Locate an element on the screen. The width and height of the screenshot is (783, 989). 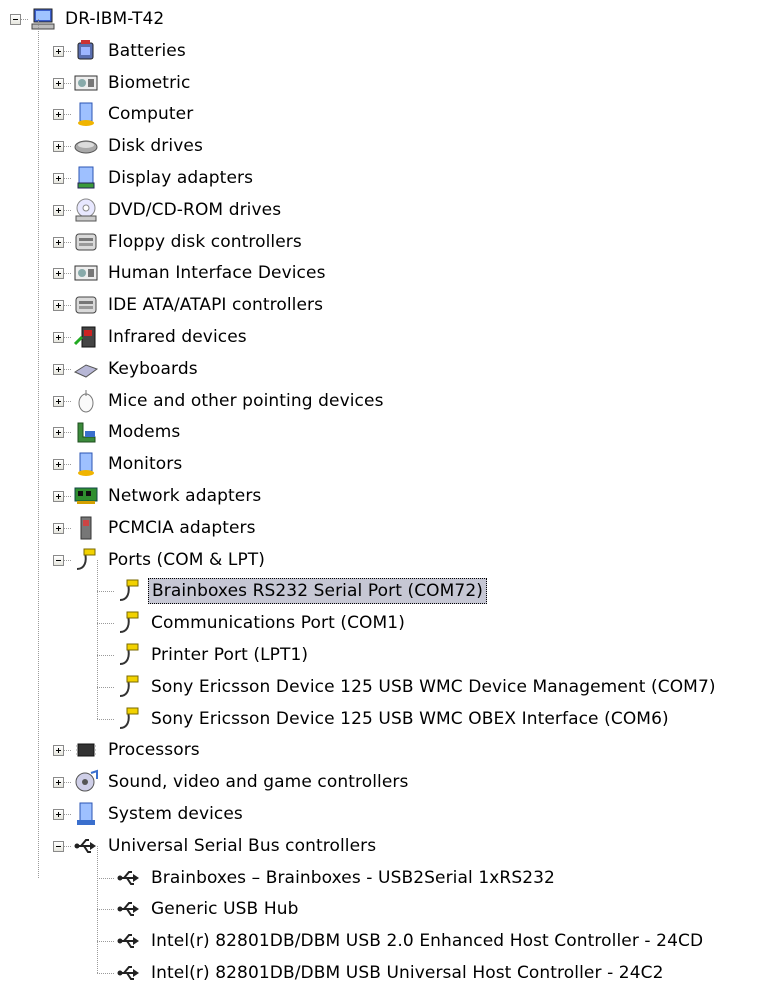
tree-node-label: Printer Port (LPT1) is located at coordinates (229, 655).